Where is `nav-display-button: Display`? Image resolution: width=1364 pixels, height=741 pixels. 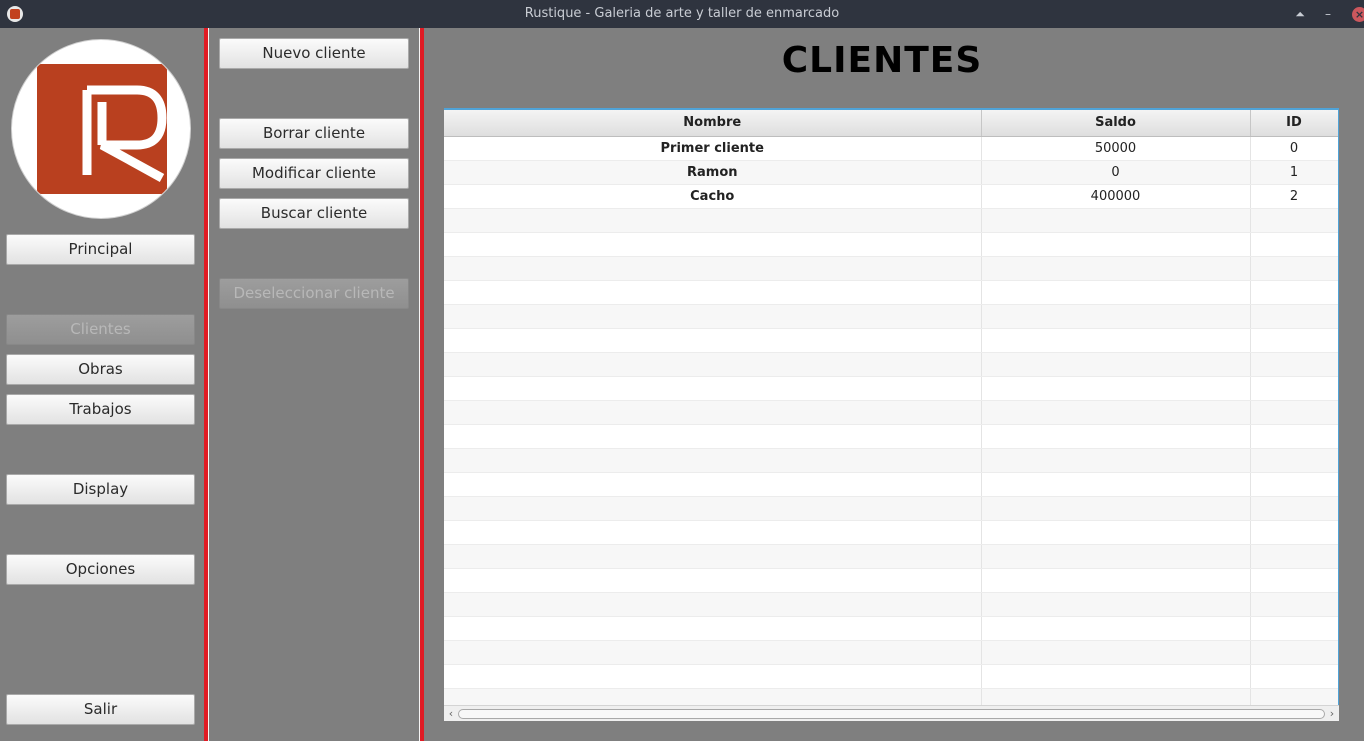 nav-display-button: Display is located at coordinates (100, 489).